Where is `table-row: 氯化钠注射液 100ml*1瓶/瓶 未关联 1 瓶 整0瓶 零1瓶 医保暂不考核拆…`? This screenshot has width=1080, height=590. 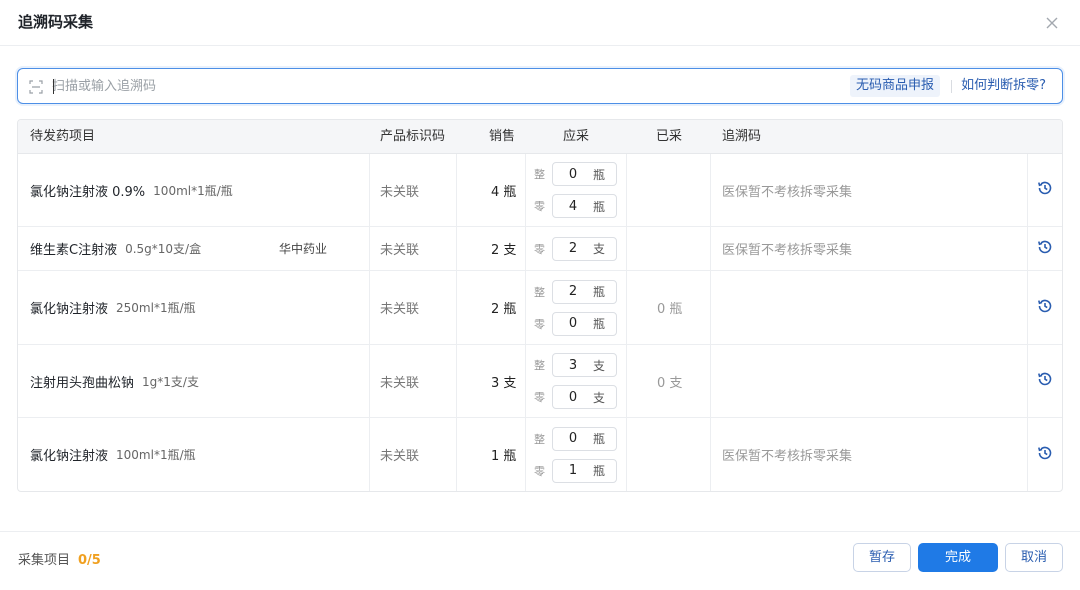 table-row: 氯化钠注射液 100ml*1瓶/瓶 未关联 1 瓶 整0瓶 零1瓶 医保暂不考核拆… is located at coordinates (540, 454).